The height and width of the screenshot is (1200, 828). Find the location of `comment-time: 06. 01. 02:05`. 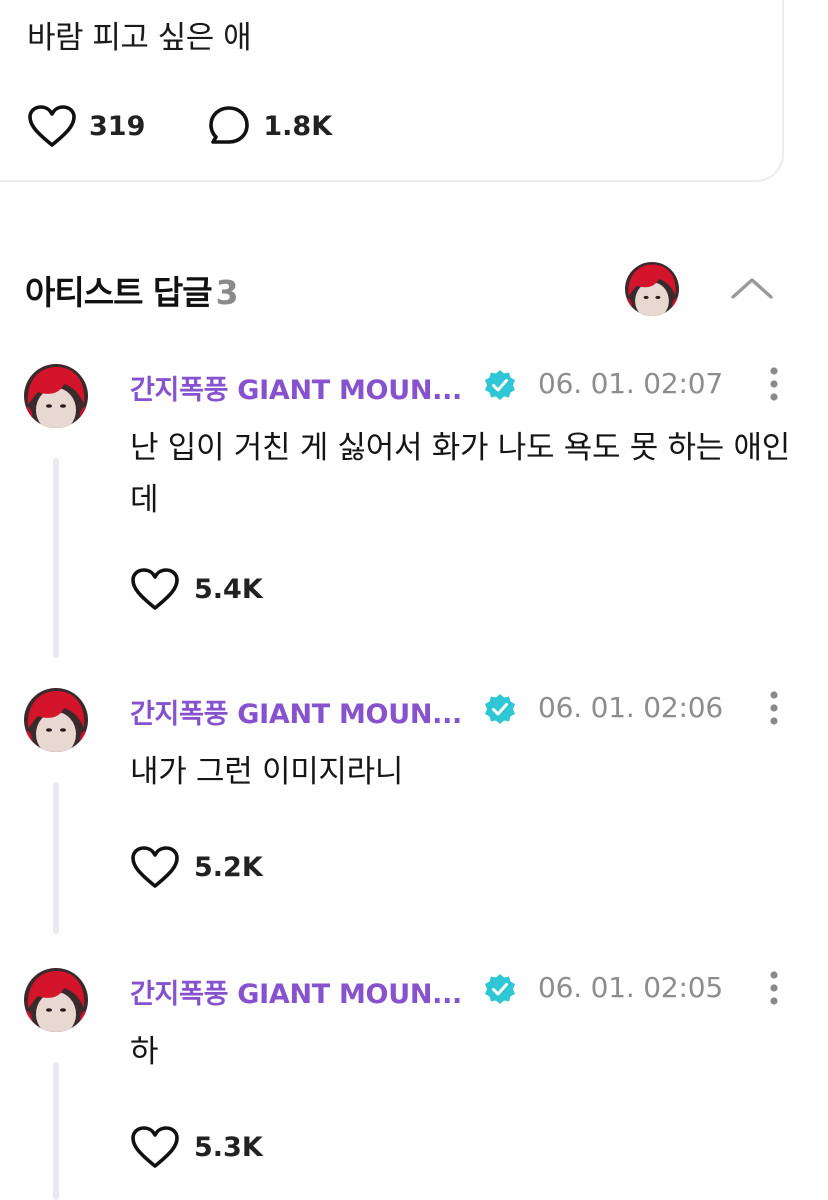

comment-time: 06. 01. 02:05 is located at coordinates (630, 987).